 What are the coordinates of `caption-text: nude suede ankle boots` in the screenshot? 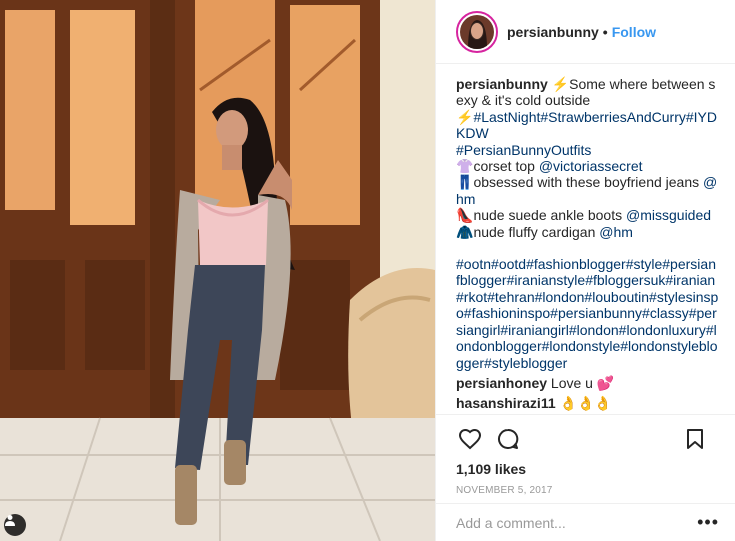 It's located at (550, 215).